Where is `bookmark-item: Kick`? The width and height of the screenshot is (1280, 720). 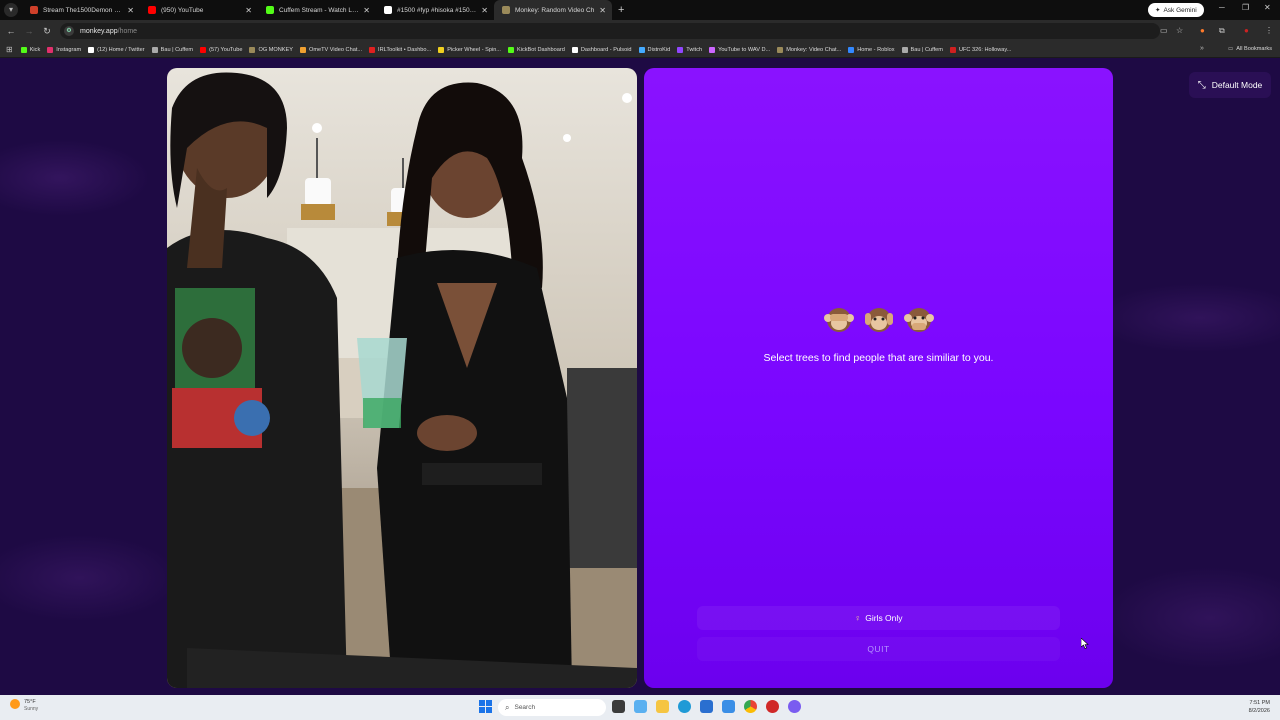
bookmark-item: Kick is located at coordinates (30, 49).